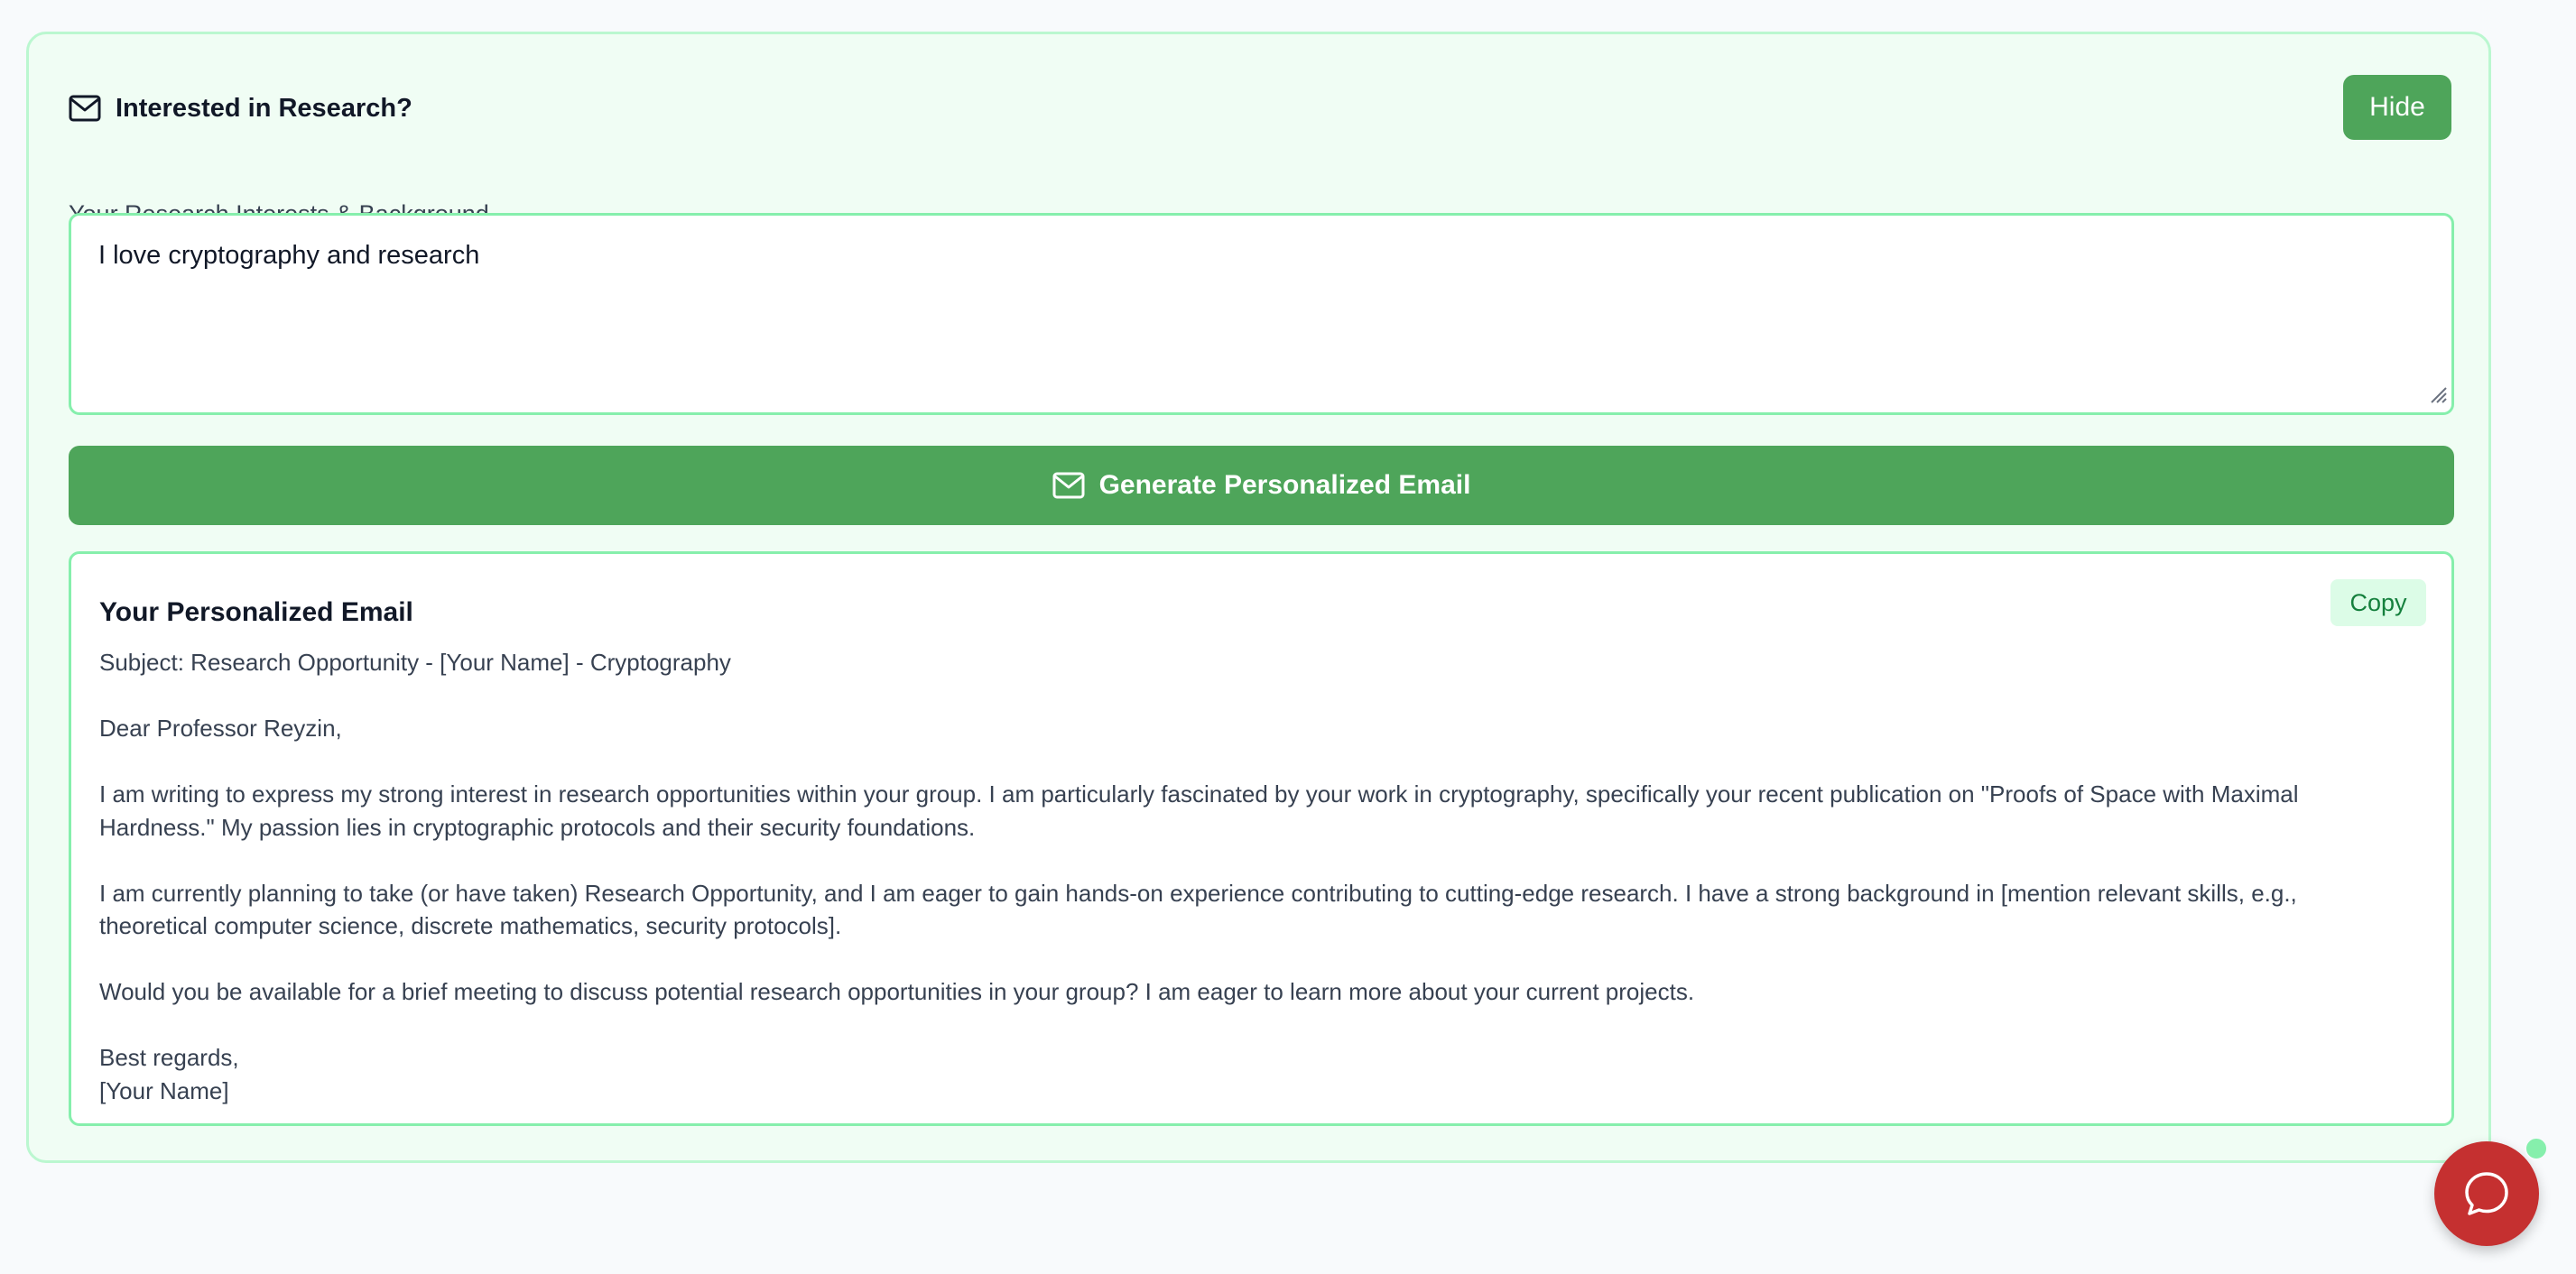  Describe the element at coordinates (2536, 1148) in the screenshot. I see `status-indicator` at that location.